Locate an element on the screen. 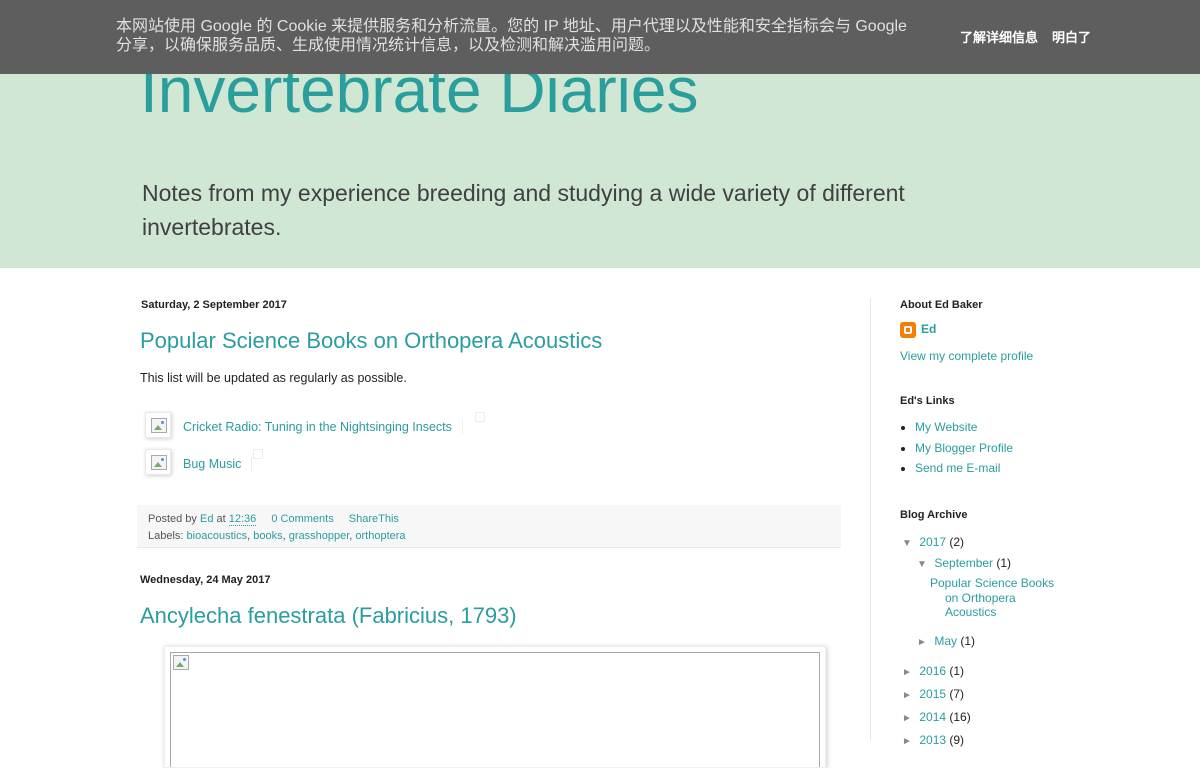  archive-year-2014: ► 2014 (16) is located at coordinates (936, 717).